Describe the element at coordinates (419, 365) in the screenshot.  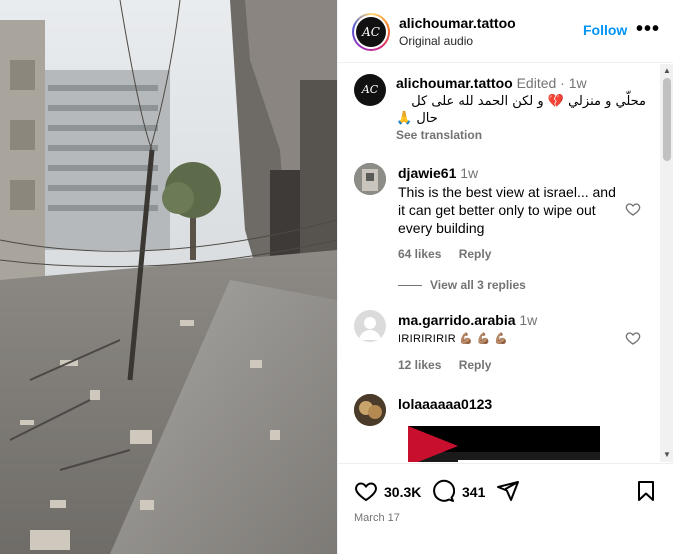
I see `comment-likes: 12 likes` at that location.